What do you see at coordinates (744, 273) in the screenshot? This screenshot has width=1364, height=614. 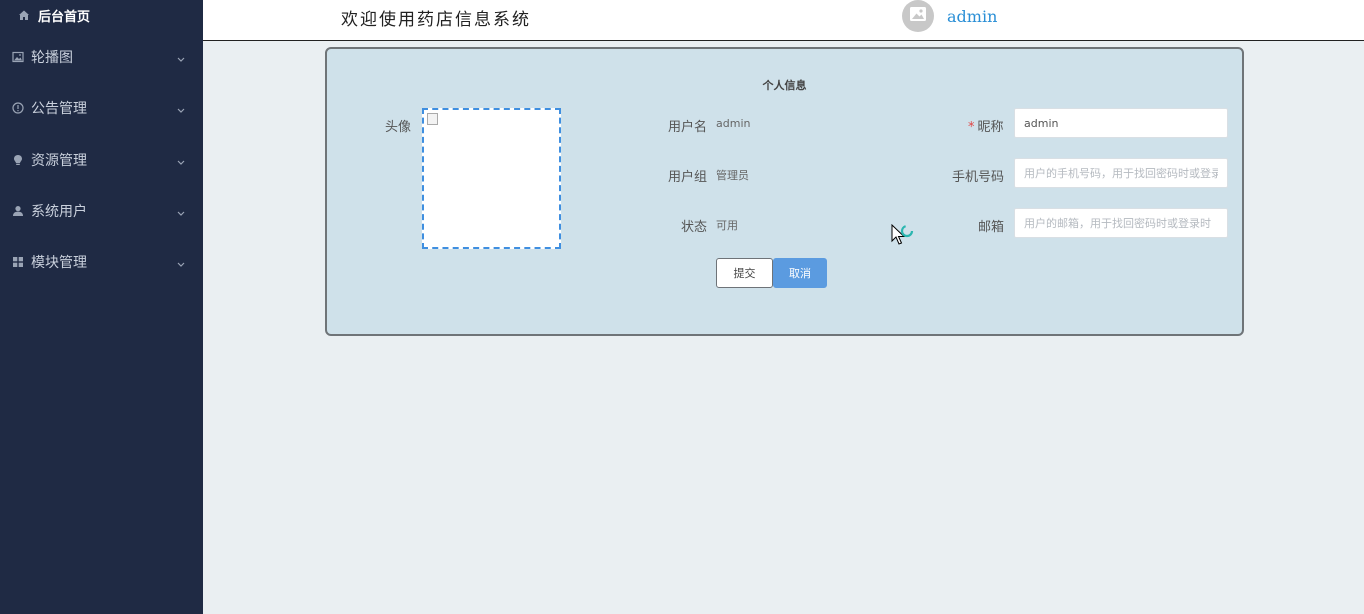 I see `submit-button: 提交` at bounding box center [744, 273].